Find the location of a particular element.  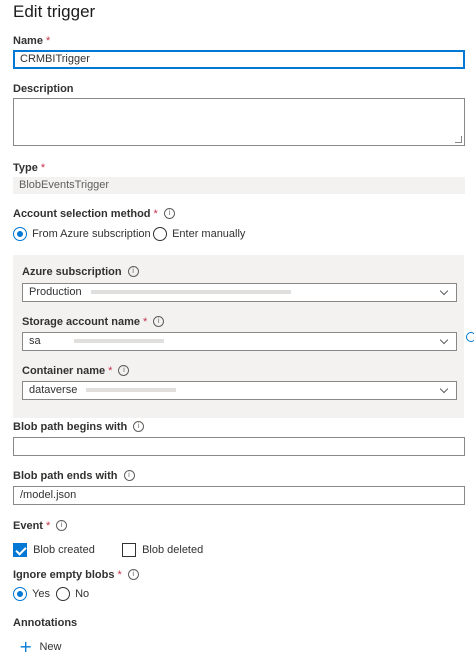

storage-account-label-text: Storage account name is located at coordinates (81, 322).